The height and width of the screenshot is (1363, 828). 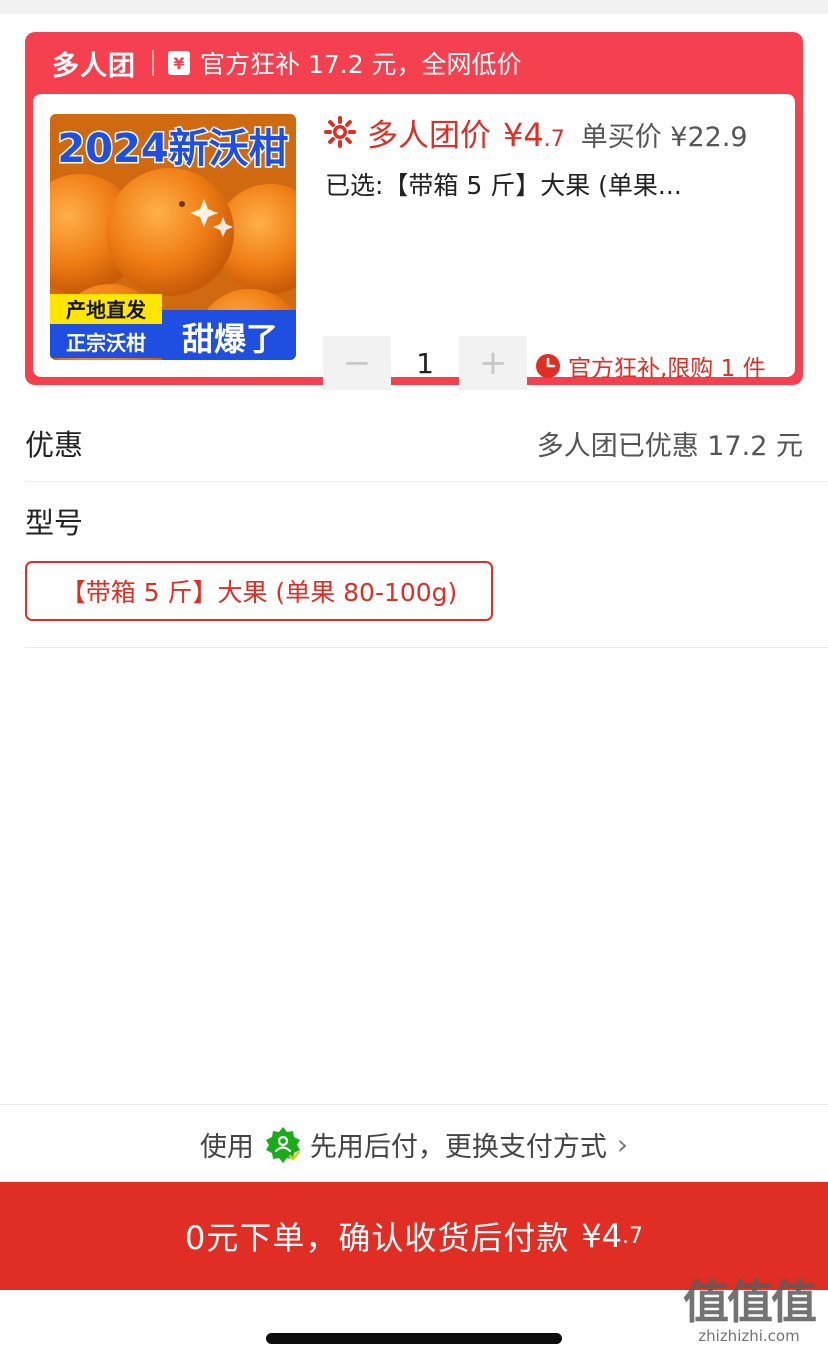 What do you see at coordinates (458, 1147) in the screenshot?
I see `payment-method-text: 先用后付，更换支付方式` at bounding box center [458, 1147].